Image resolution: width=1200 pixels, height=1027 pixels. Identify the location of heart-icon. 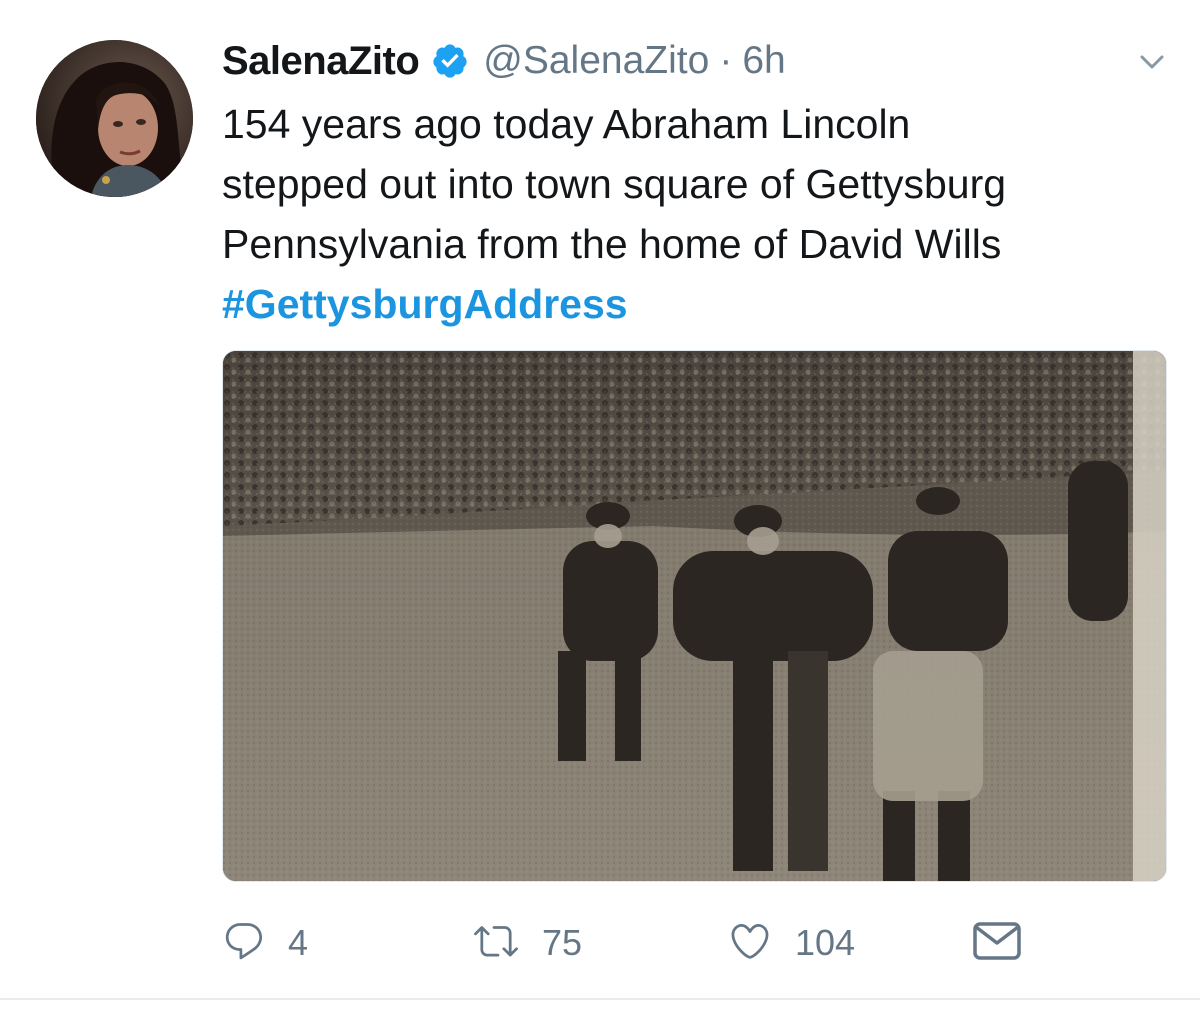
(750, 943).